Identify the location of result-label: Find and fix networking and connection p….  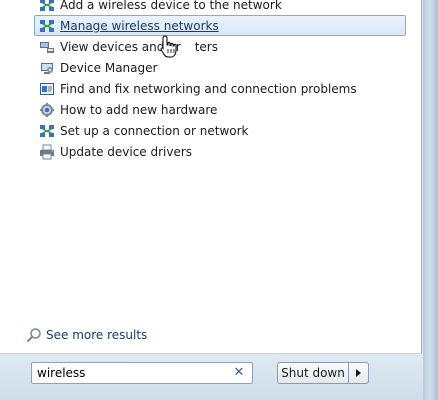
(208, 88).